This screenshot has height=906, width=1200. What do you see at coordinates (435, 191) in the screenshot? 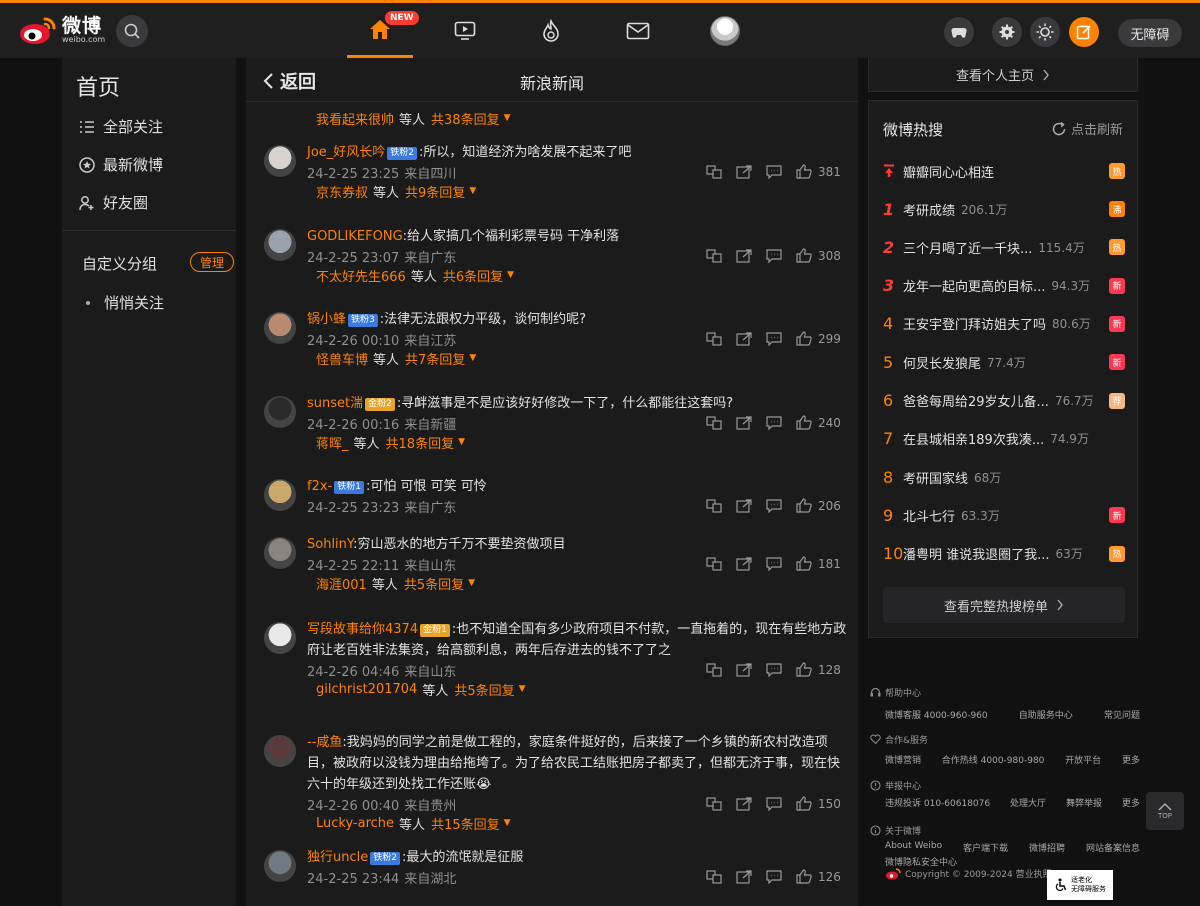
I see `reply-count: 共9条回复` at bounding box center [435, 191].